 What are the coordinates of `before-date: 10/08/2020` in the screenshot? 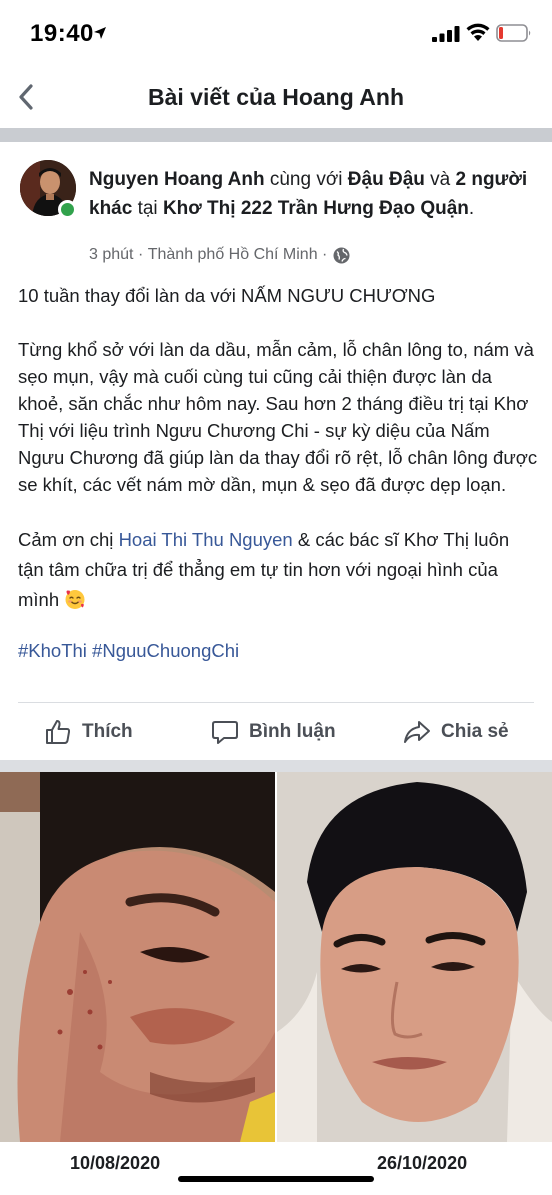 It's located at (115, 1163).